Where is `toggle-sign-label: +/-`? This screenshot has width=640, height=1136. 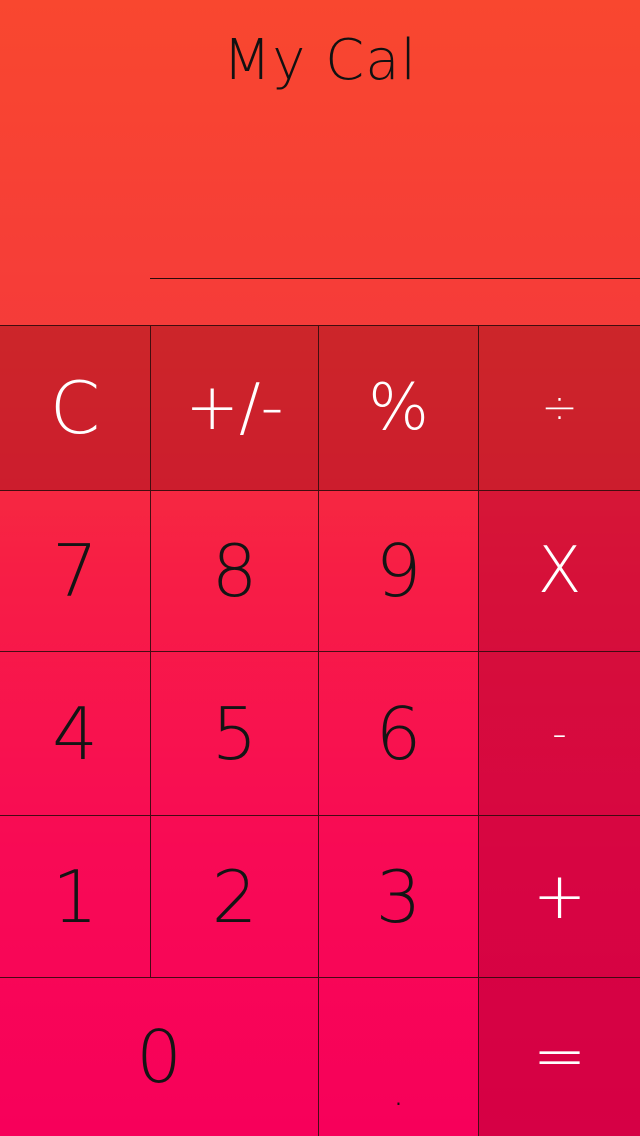 toggle-sign-label: +/- is located at coordinates (234, 408).